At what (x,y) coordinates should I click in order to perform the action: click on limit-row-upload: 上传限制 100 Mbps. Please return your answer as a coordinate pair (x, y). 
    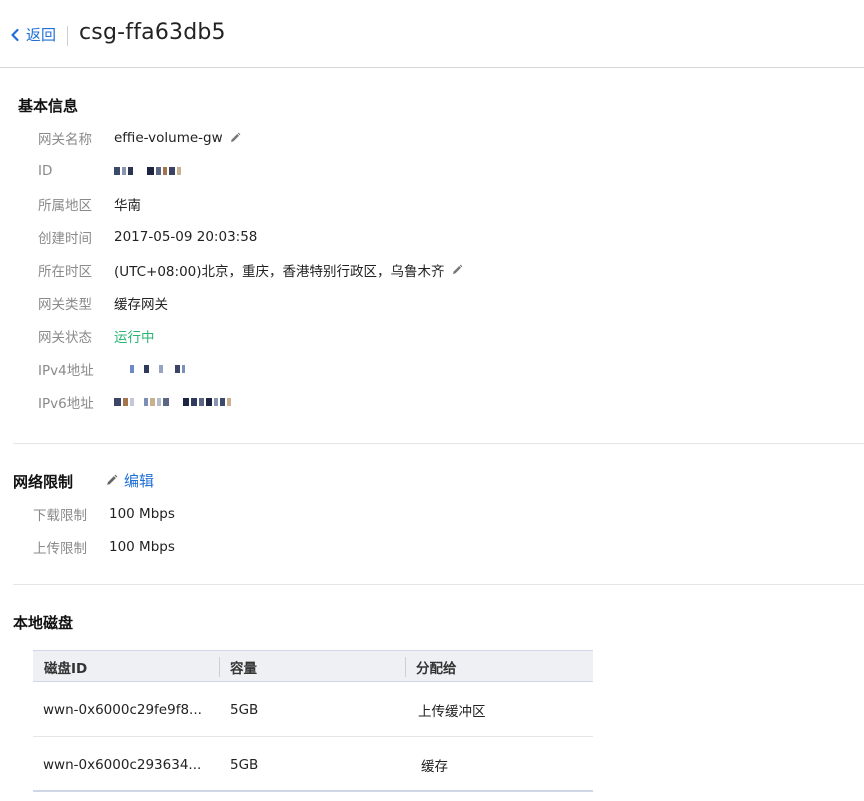
    Looking at the image, I should click on (104, 547).